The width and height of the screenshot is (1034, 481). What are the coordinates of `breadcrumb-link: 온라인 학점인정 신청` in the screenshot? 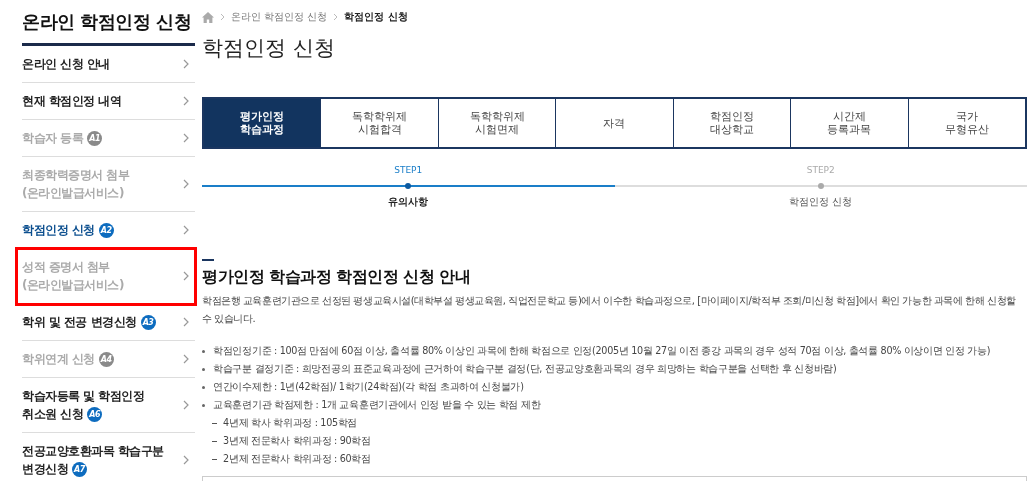 It's located at (279, 17).